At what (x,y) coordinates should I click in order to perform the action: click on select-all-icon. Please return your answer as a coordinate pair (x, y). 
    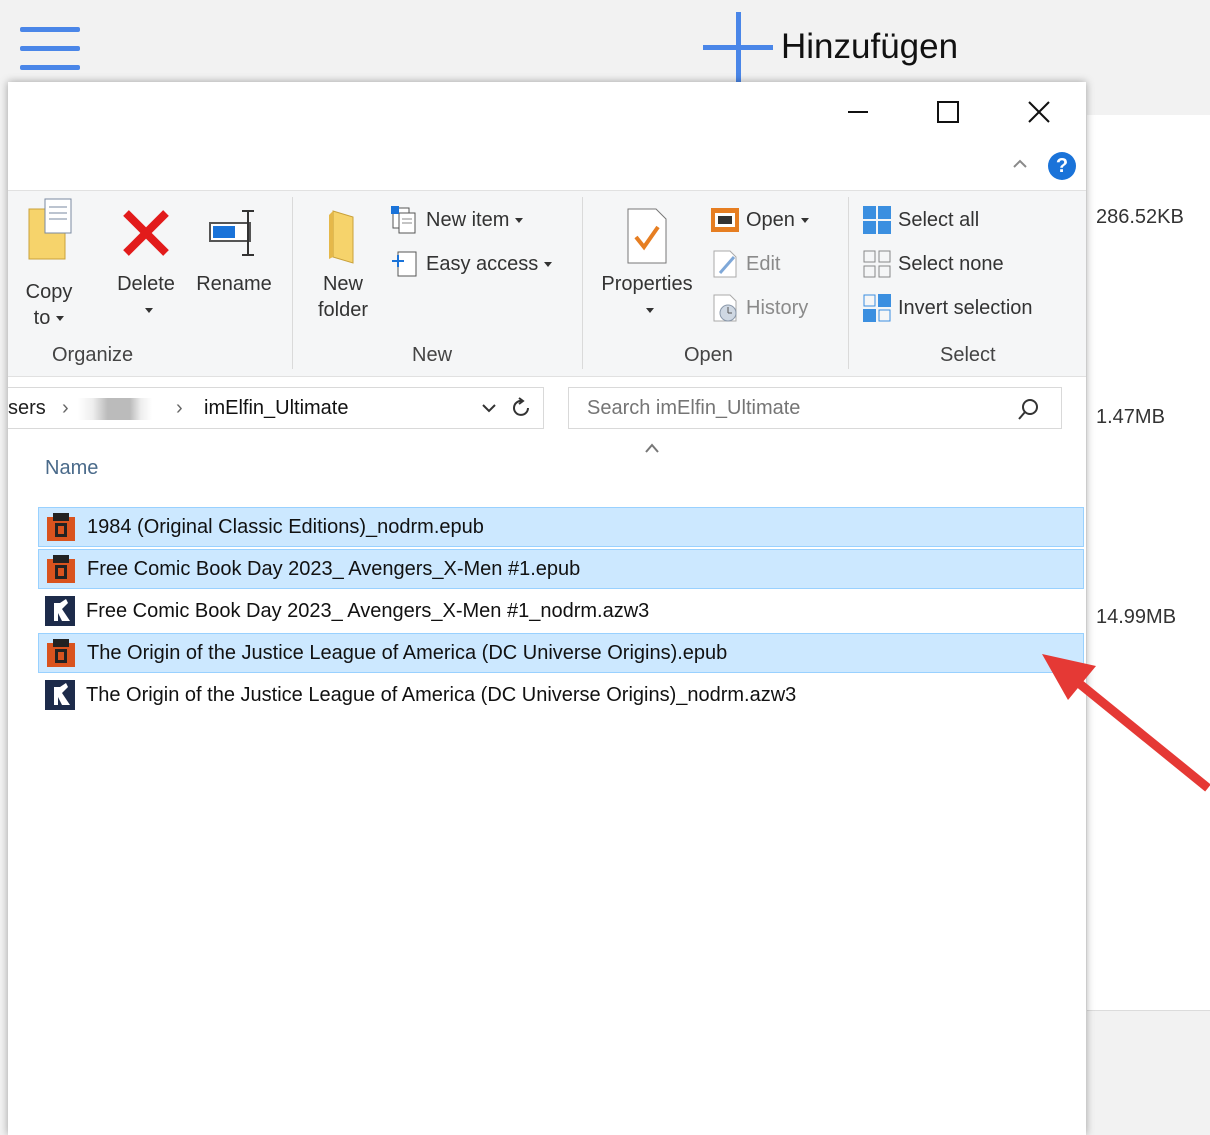
    Looking at the image, I should click on (877, 220).